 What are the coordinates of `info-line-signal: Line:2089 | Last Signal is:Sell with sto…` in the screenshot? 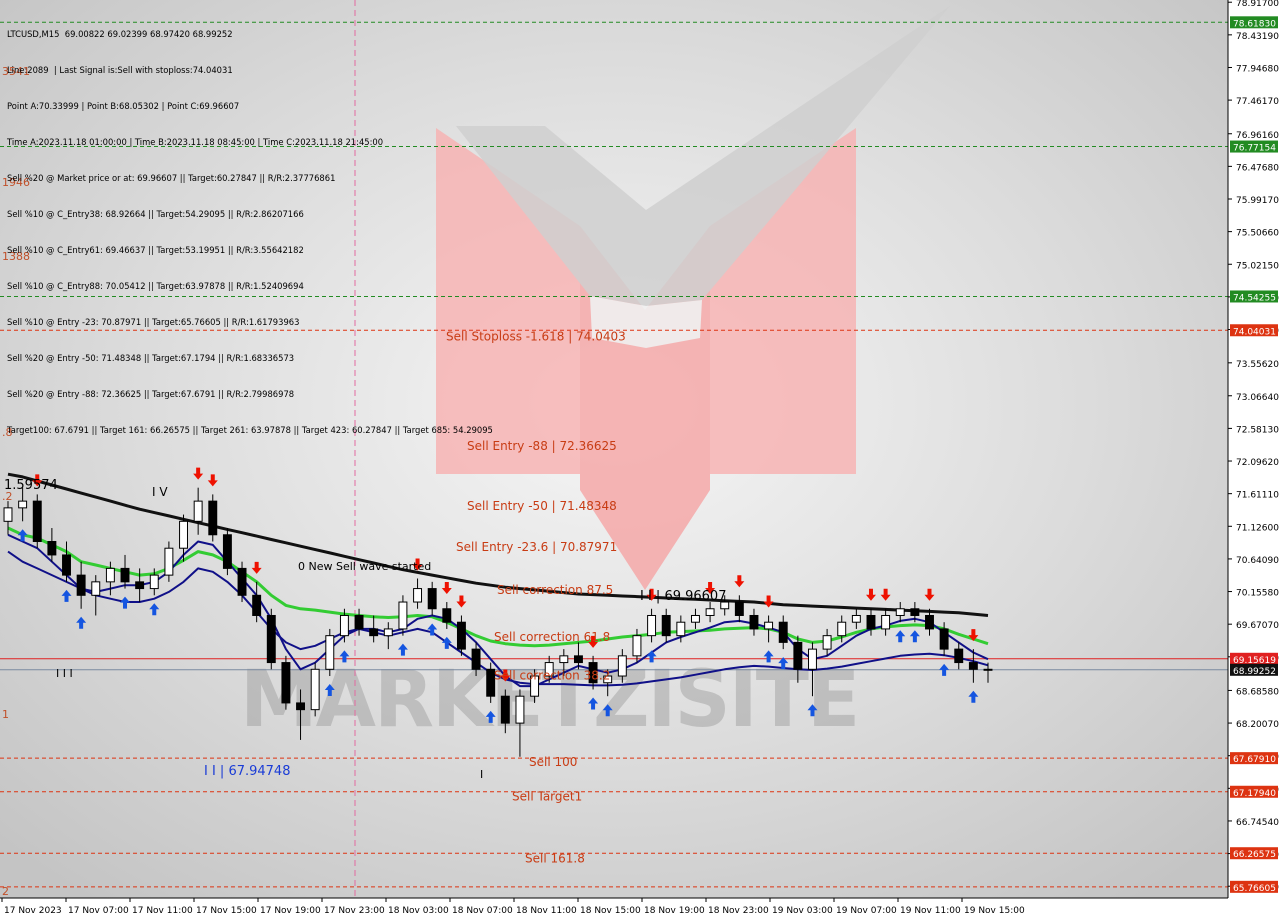 It's located at (120, 70).